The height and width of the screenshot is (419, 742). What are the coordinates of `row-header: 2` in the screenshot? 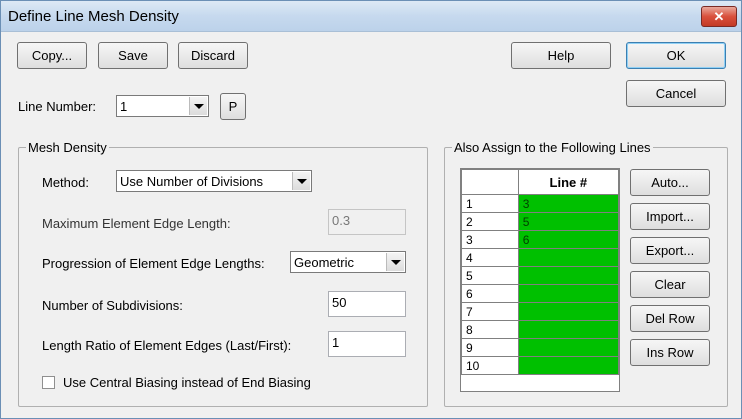 It's located at (490, 221).